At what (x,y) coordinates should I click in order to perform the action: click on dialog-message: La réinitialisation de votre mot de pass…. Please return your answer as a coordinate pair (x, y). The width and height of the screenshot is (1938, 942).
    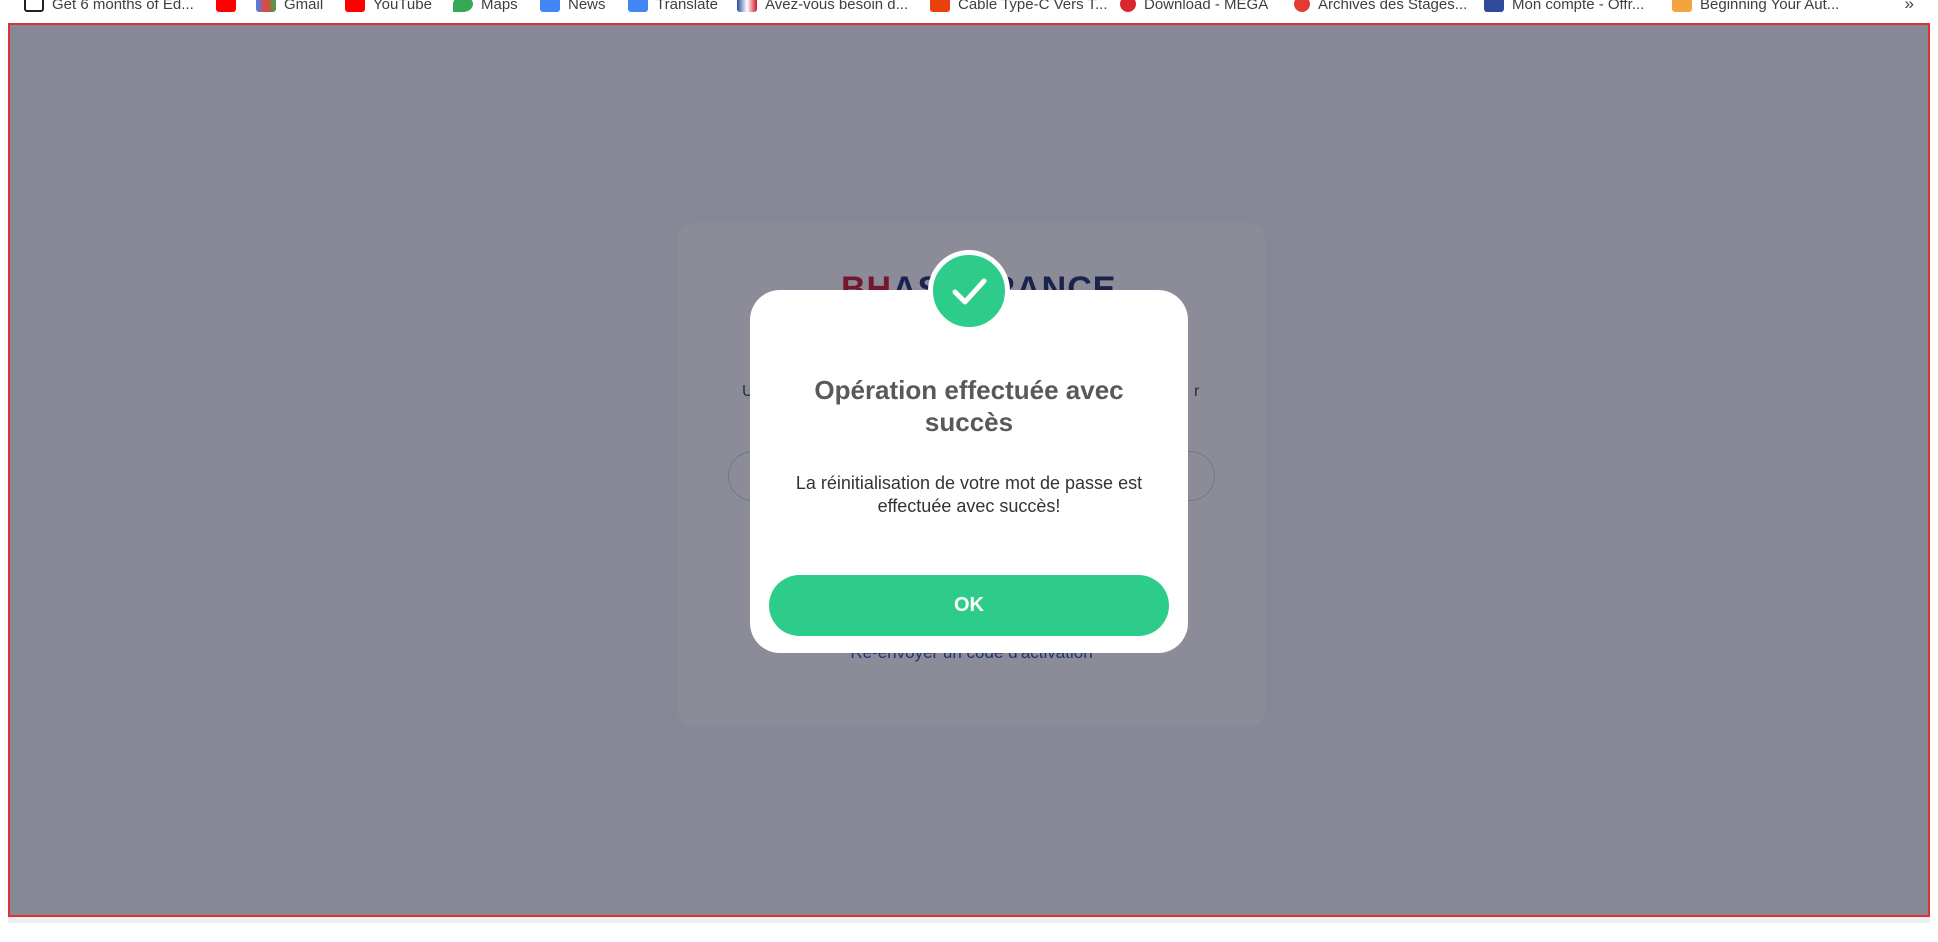
    Looking at the image, I should click on (969, 494).